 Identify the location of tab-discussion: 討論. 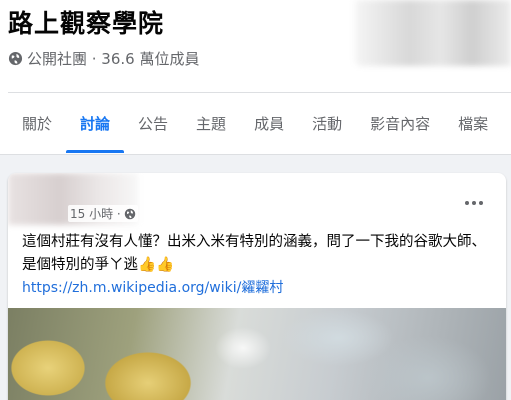
(95, 123).